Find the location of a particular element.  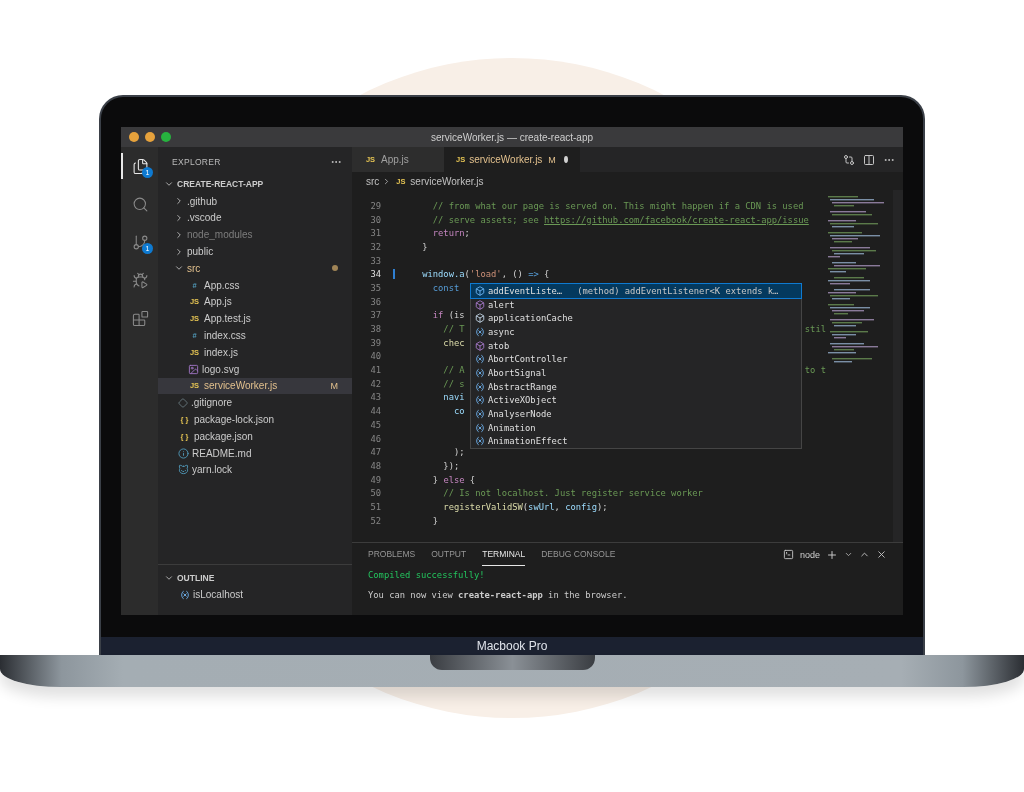

split-editor-icon is located at coordinates (869, 159).